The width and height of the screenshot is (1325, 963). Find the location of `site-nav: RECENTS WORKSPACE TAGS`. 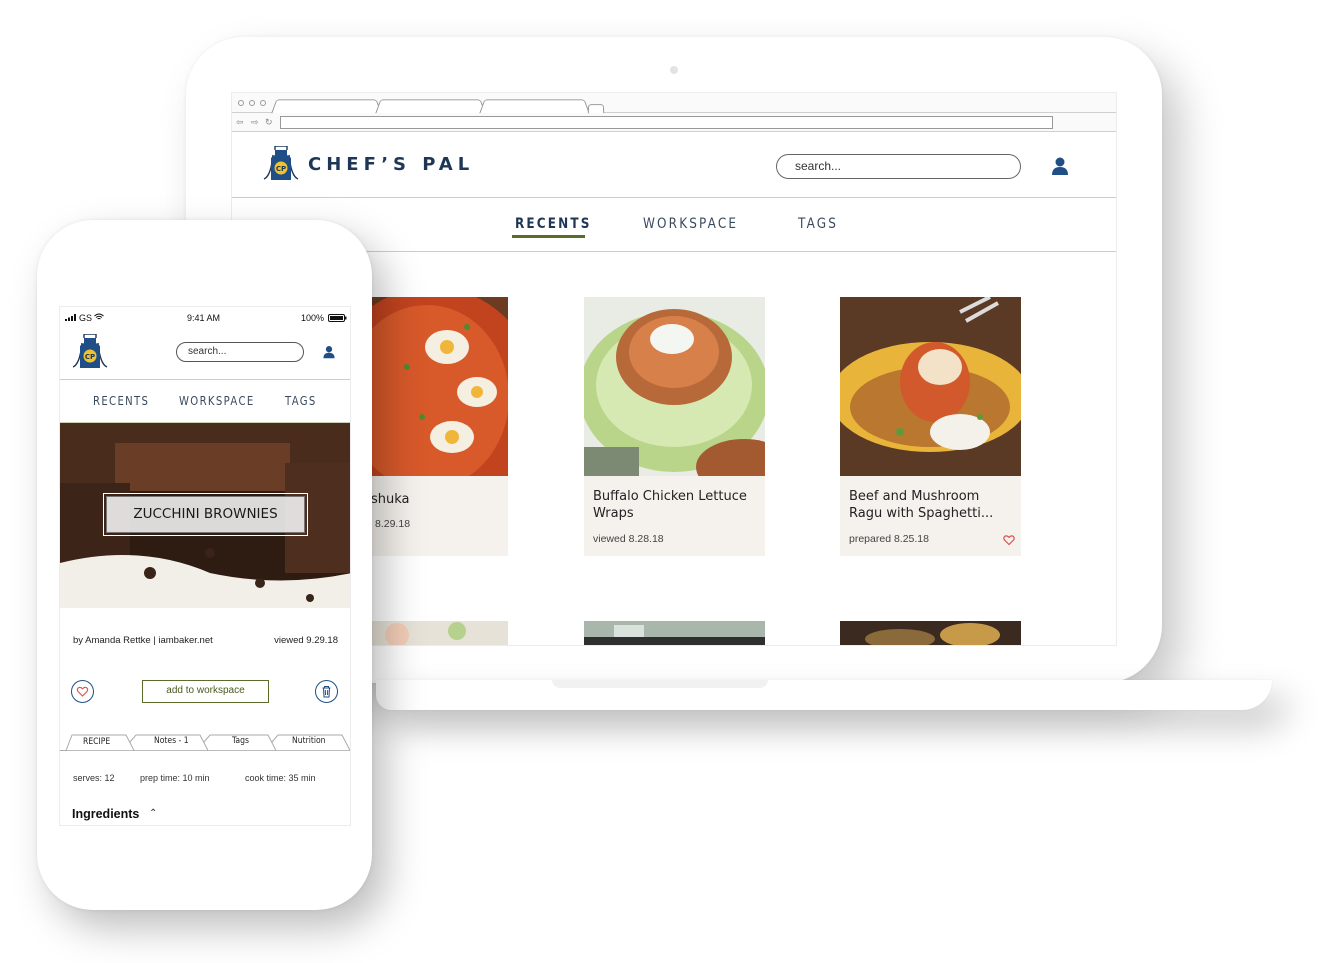

site-nav: RECENTS WORKSPACE TAGS is located at coordinates (674, 225).